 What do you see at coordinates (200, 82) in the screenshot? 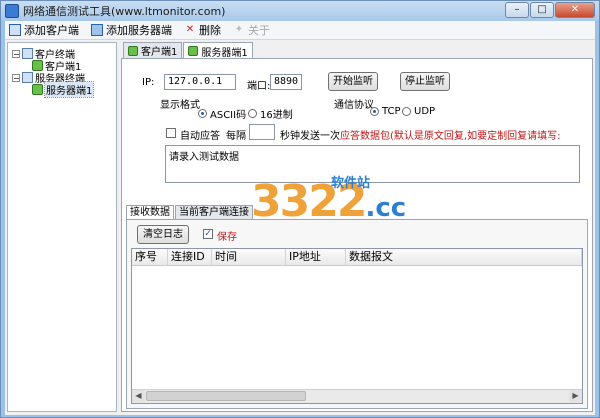
I see `ip-input: 127.0.0.1` at bounding box center [200, 82].